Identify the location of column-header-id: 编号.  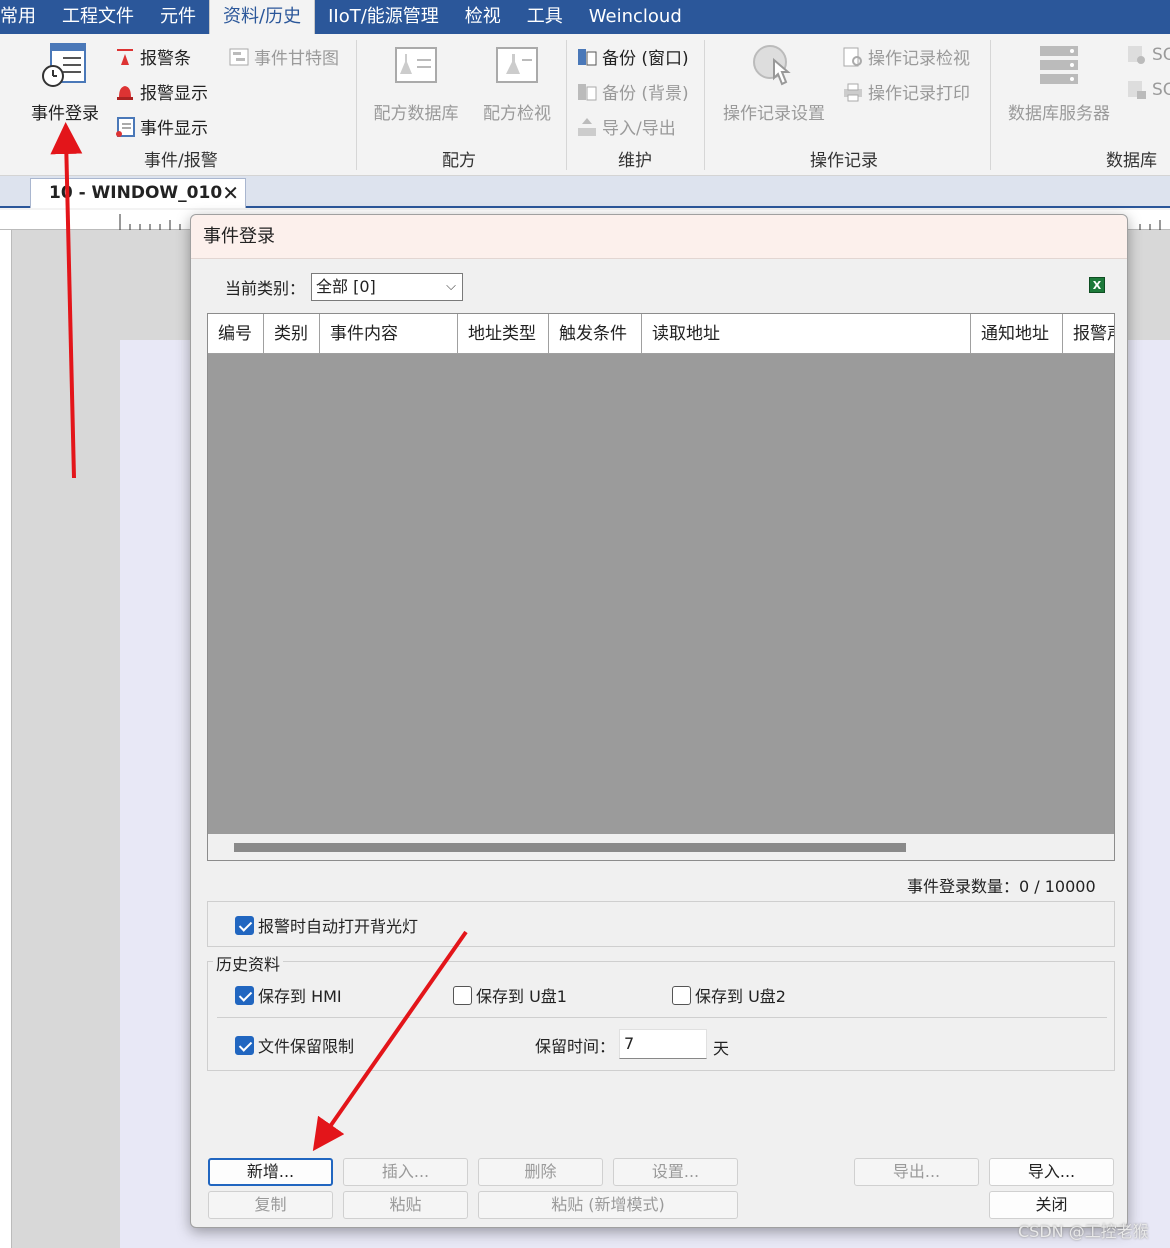
(236, 333).